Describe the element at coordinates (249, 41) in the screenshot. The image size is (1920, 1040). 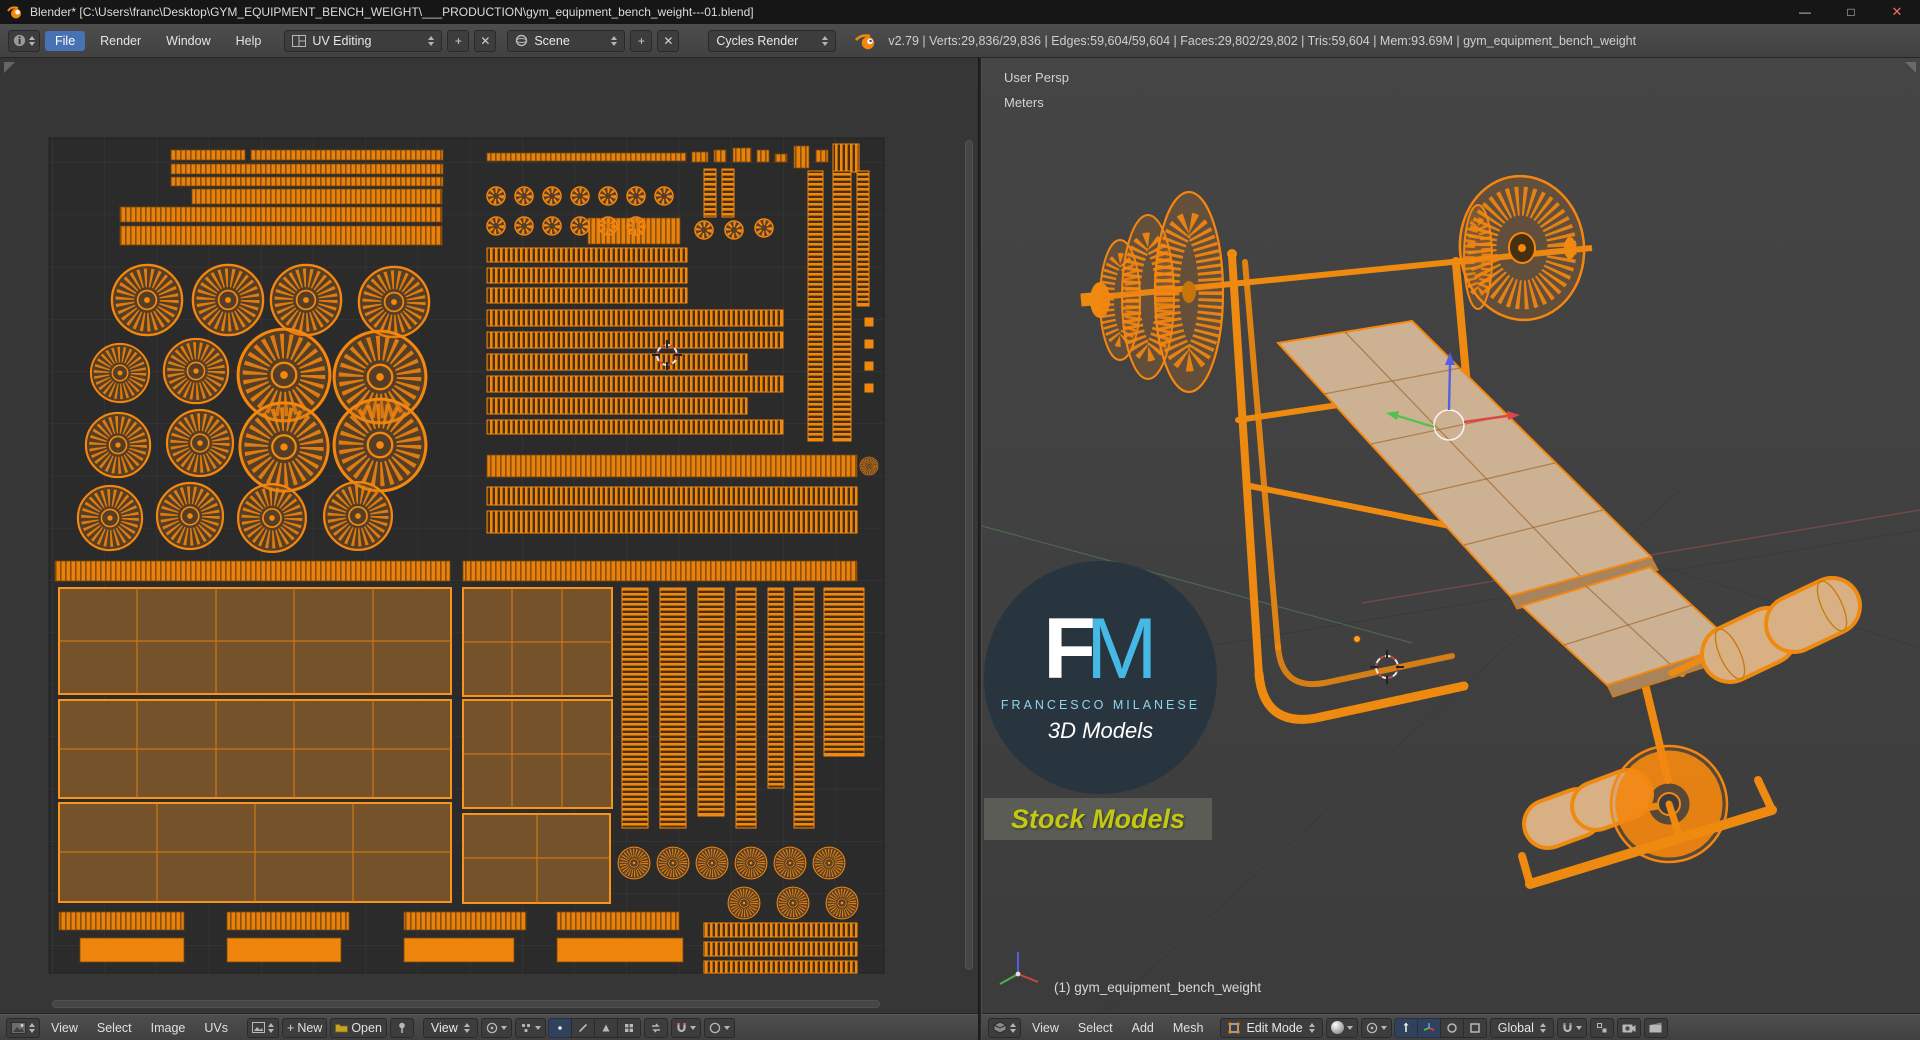
I see `menu-help: Help` at that location.